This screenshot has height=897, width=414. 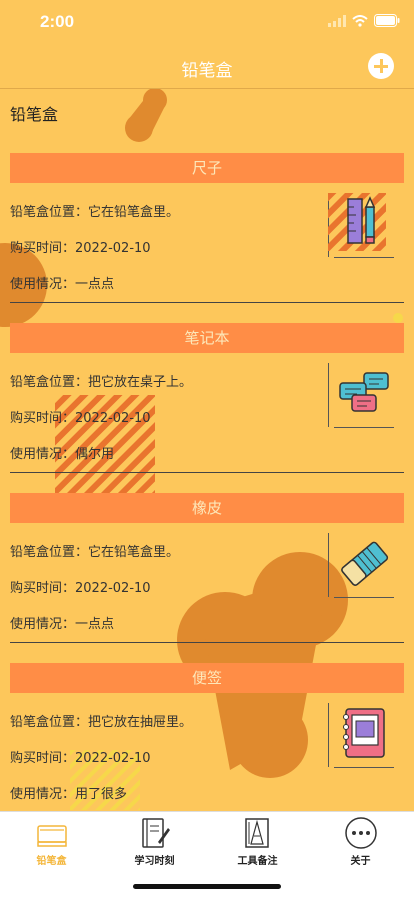 What do you see at coordinates (51, 836) in the screenshot?
I see `pencil-box-icon` at bounding box center [51, 836].